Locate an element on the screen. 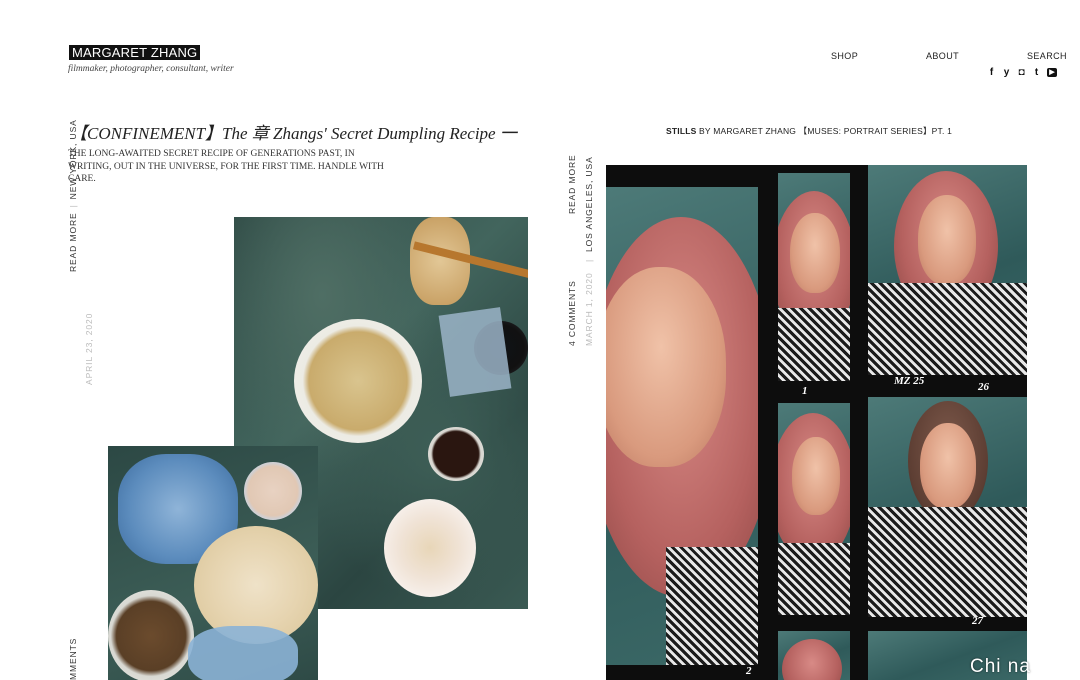 The height and width of the screenshot is (680, 1080). social-links: f y ◘ t ▶ is located at coordinates (1022, 73).